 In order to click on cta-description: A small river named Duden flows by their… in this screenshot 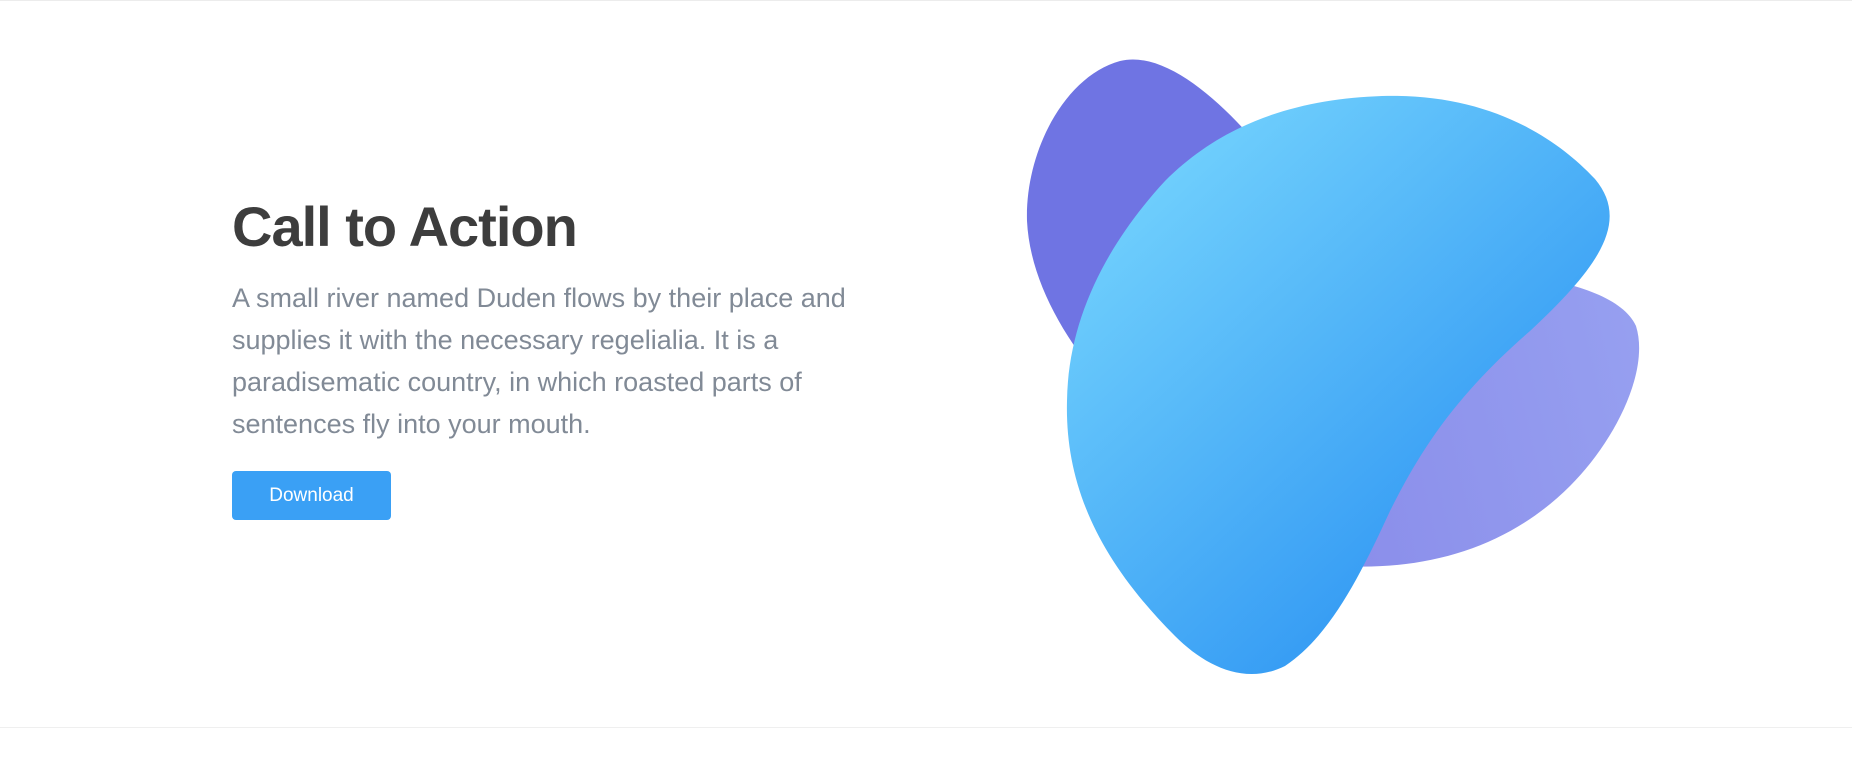, I will do `click(539, 361)`.